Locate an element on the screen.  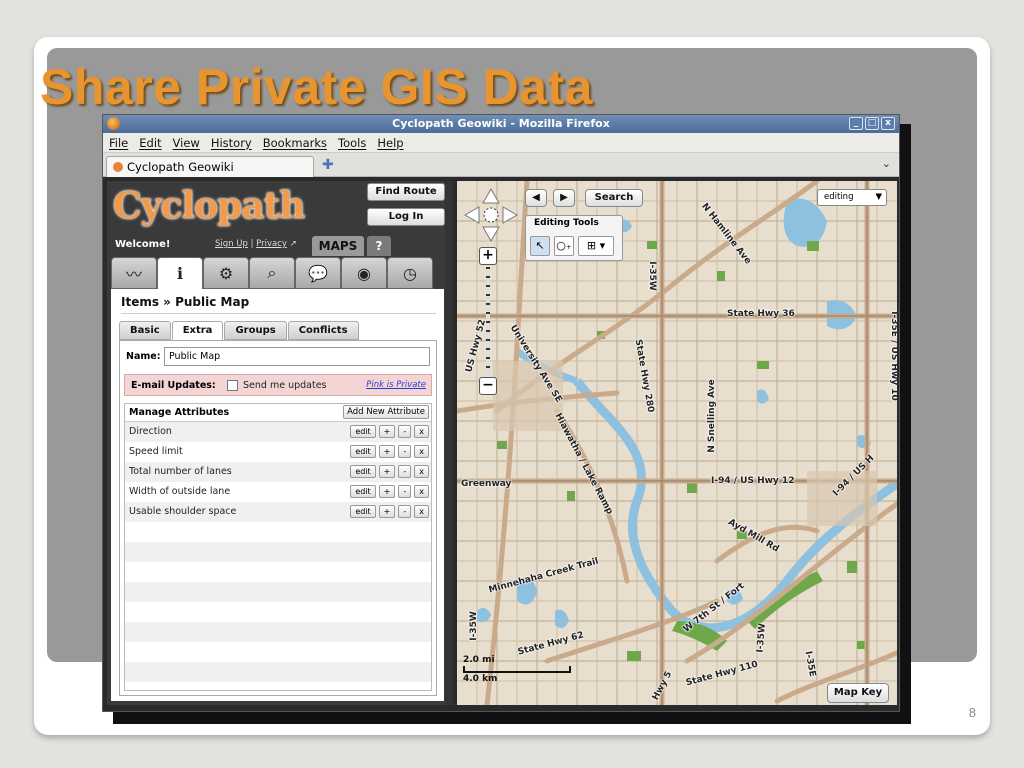
tab-basic: Basic is located at coordinates (145, 330).